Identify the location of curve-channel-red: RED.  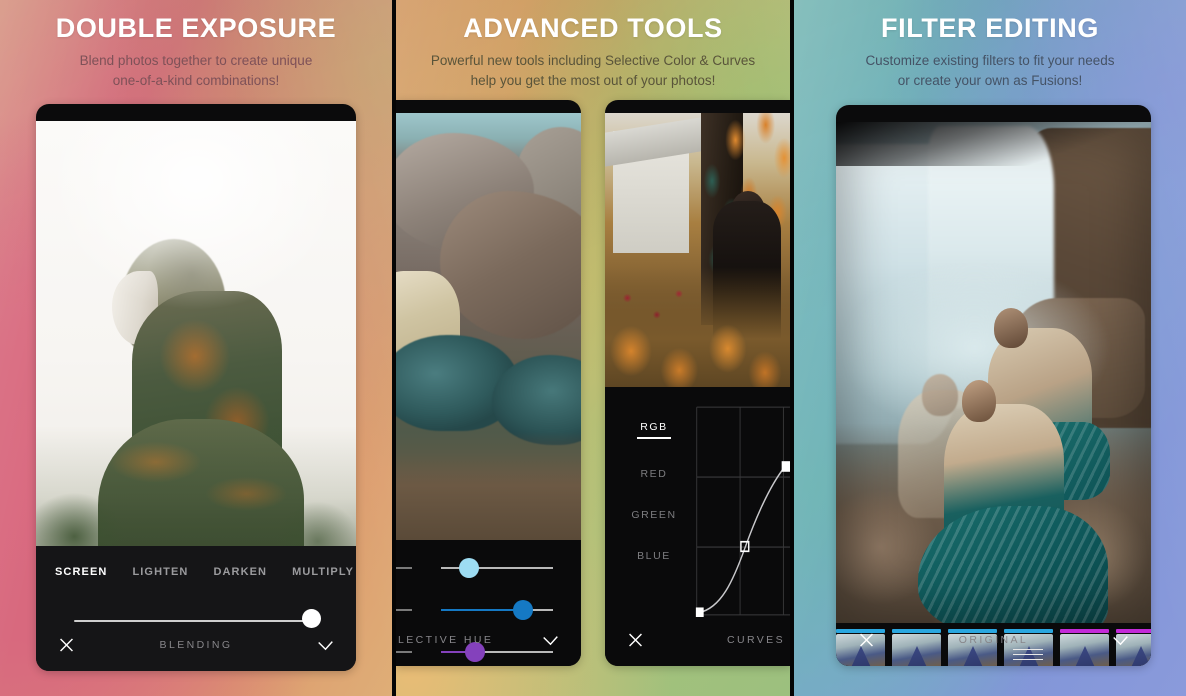
(654, 474).